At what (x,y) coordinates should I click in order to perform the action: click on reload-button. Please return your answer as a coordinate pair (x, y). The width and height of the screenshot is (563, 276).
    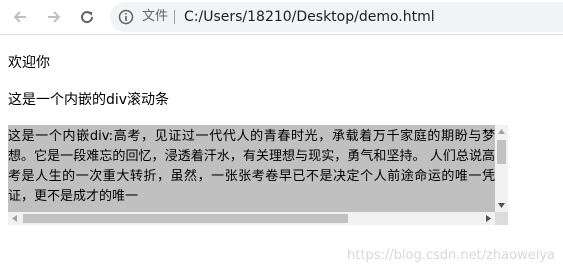
    Looking at the image, I should click on (87, 17).